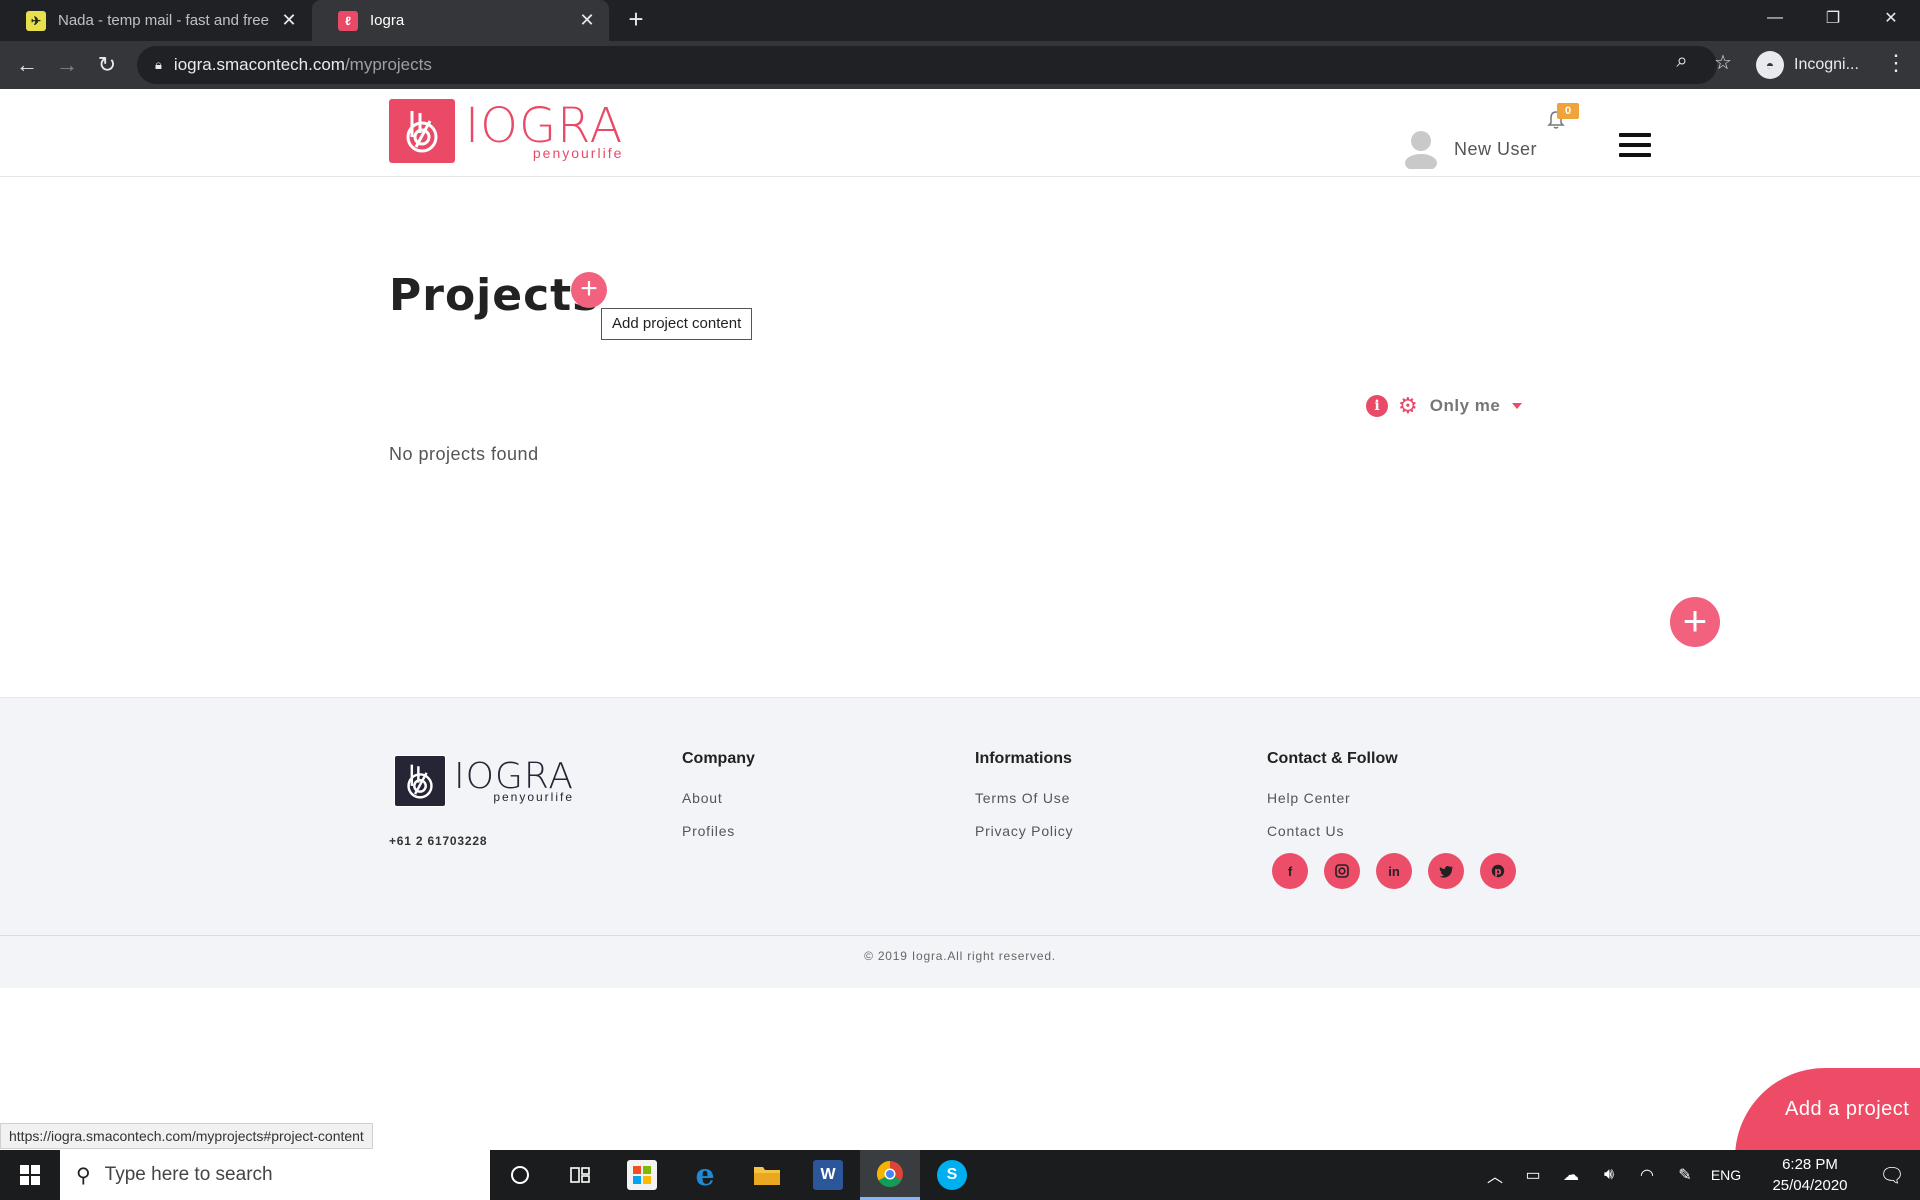 The image size is (1920, 1200). What do you see at coordinates (960, 962) in the screenshot?
I see `copyright: © 2019 Iogra.All right reserved.` at bounding box center [960, 962].